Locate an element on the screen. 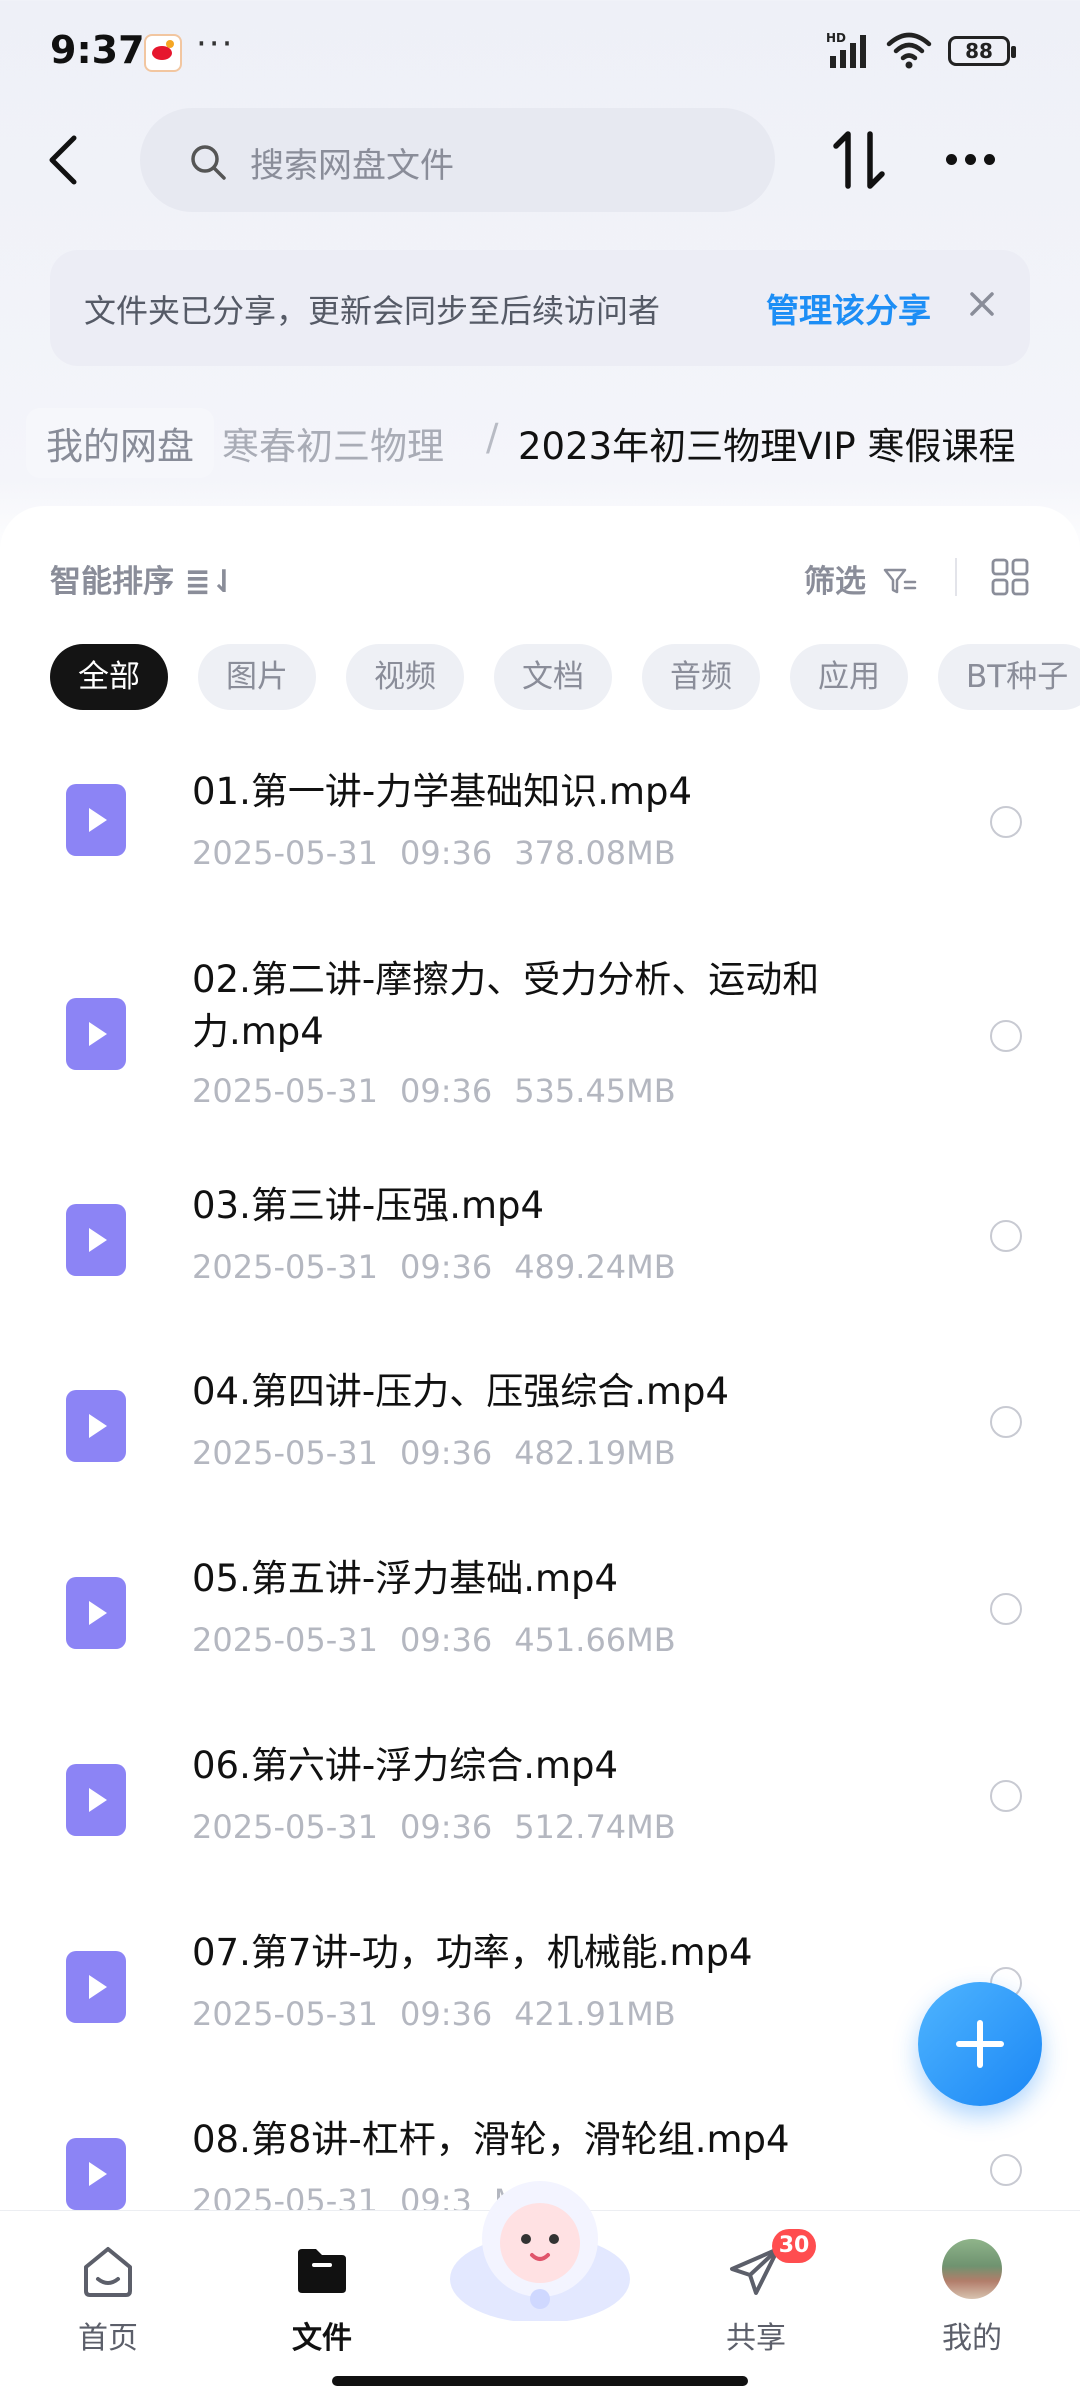 The image size is (1080, 2401). file-name: 03.第三讲-压强.mp4 is located at coordinates (368, 1205).